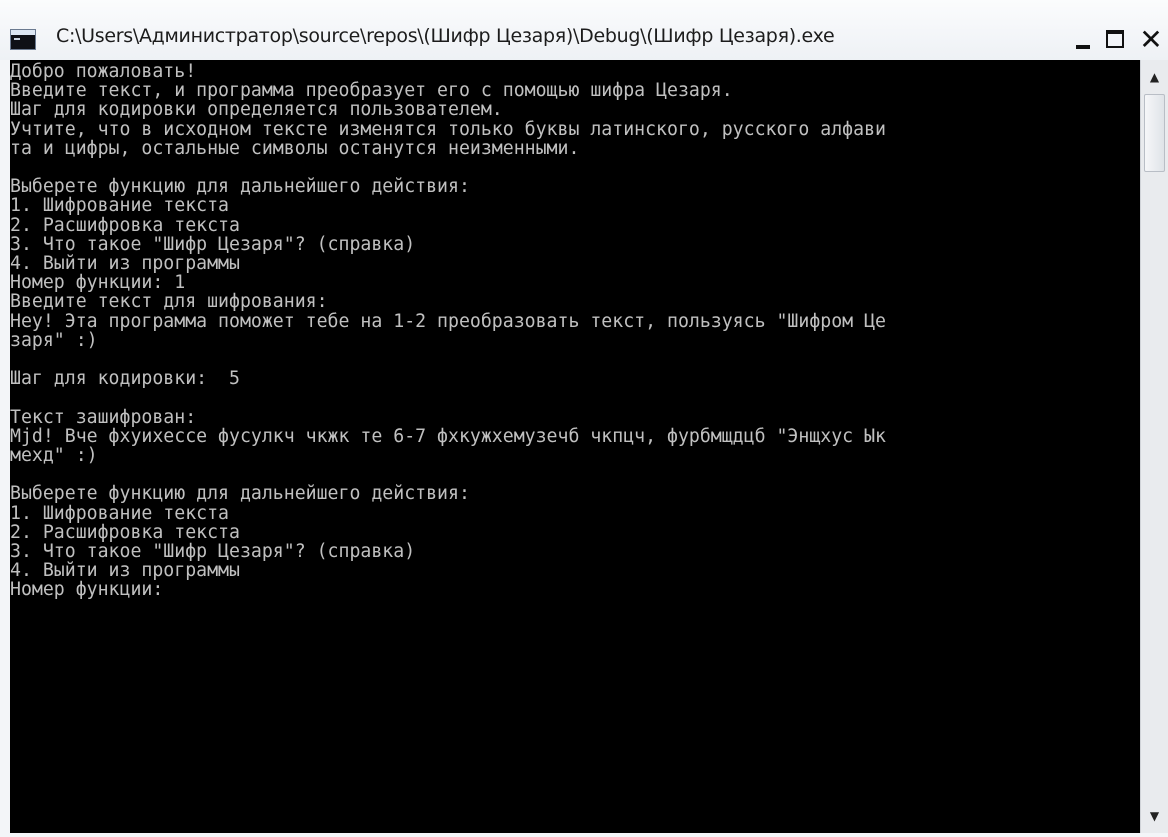  What do you see at coordinates (103, 417) in the screenshot?
I see `console-line: Текст зашифрован:` at bounding box center [103, 417].